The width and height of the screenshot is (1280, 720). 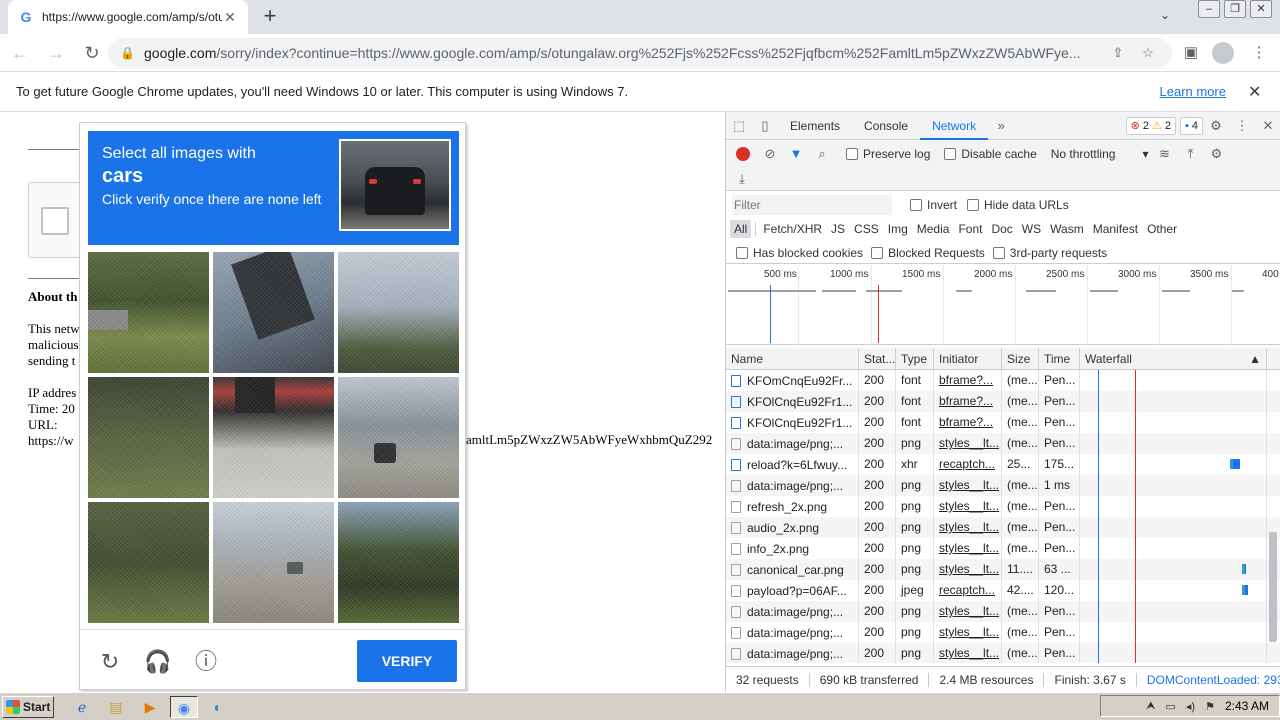 I want to click on device-toolbar-icon: ▯, so click(x=765, y=126).